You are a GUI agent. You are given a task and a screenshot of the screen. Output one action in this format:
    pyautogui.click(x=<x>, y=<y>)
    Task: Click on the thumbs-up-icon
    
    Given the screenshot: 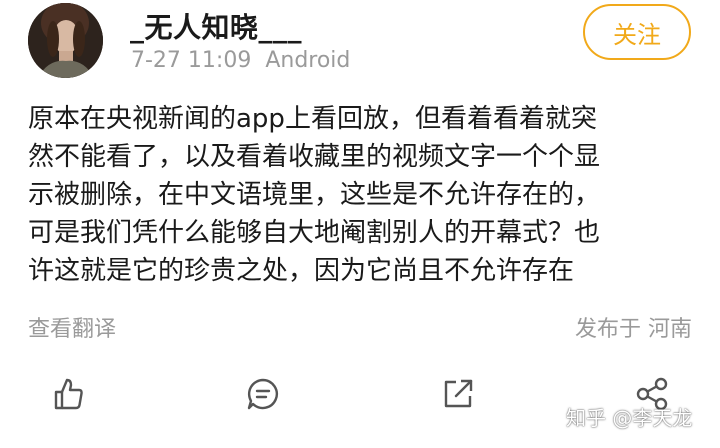 What is the action you would take?
    pyautogui.click(x=68, y=394)
    